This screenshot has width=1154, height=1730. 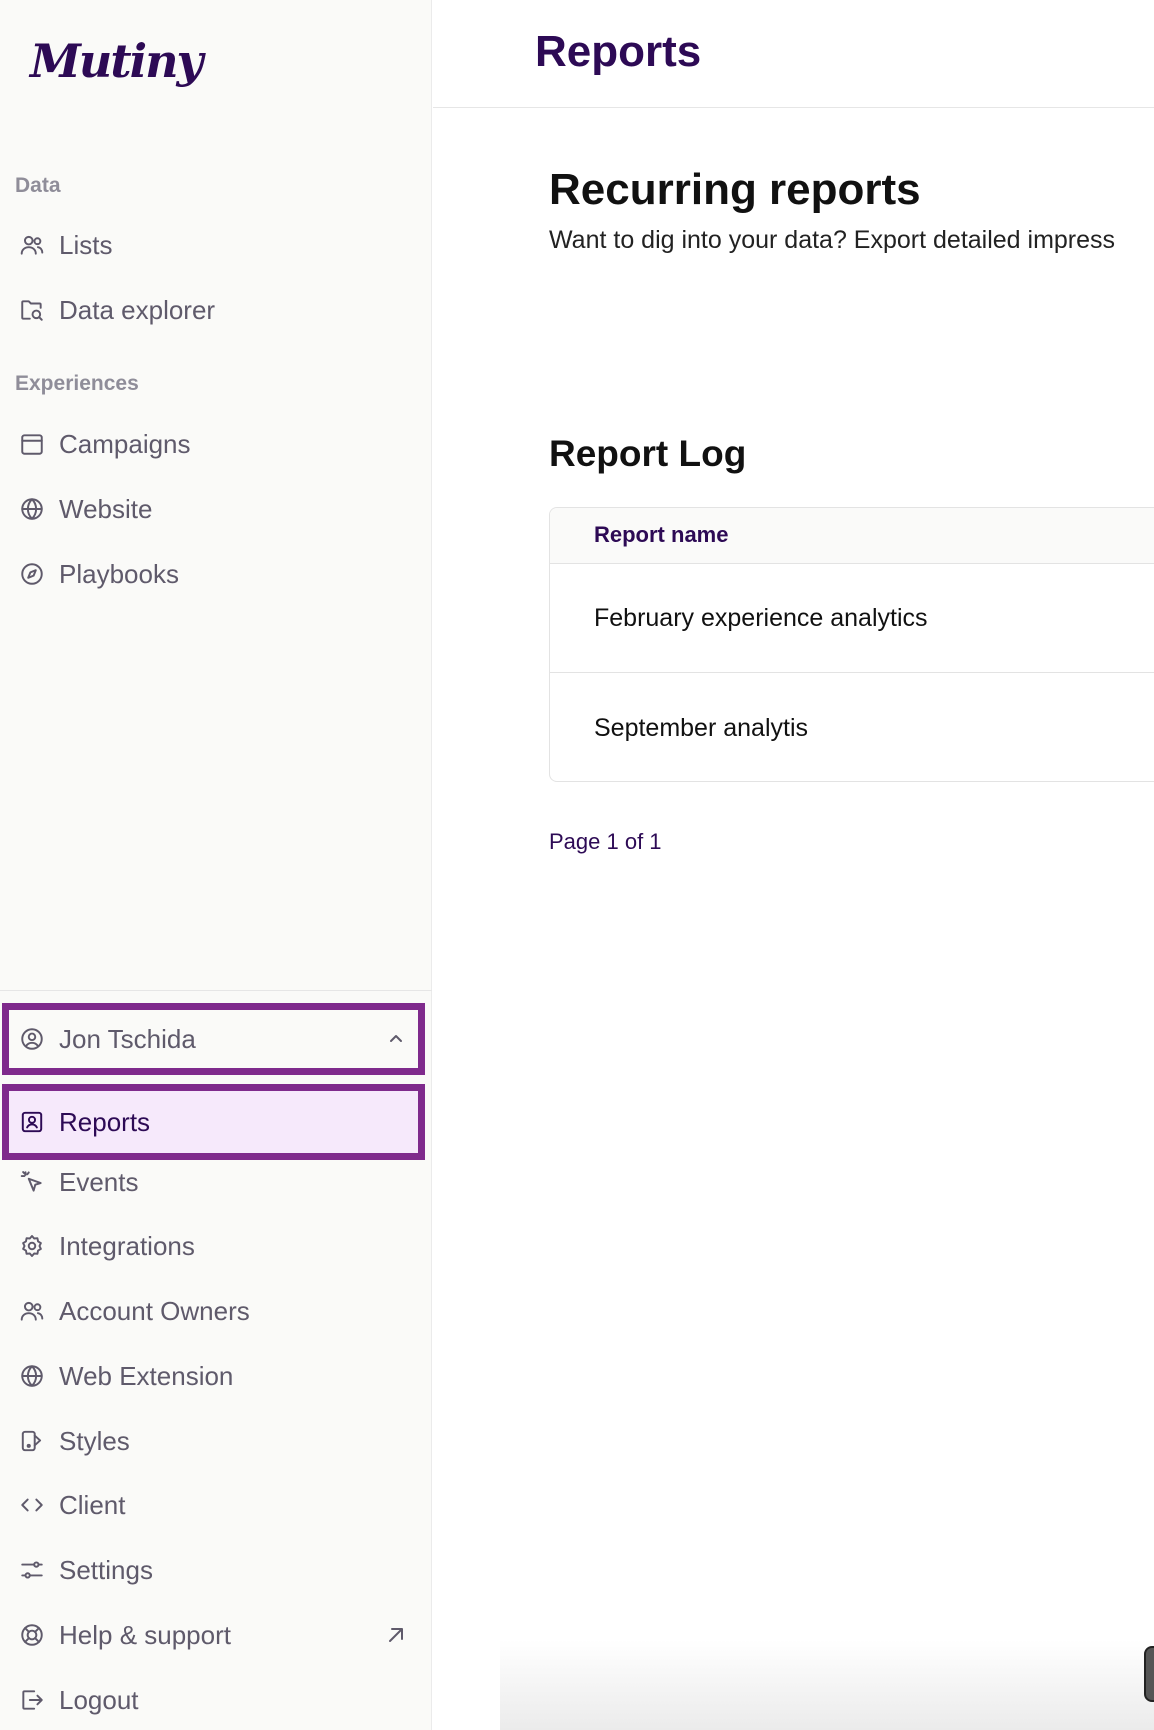 What do you see at coordinates (396, 1635) in the screenshot?
I see `external-link-icon` at bounding box center [396, 1635].